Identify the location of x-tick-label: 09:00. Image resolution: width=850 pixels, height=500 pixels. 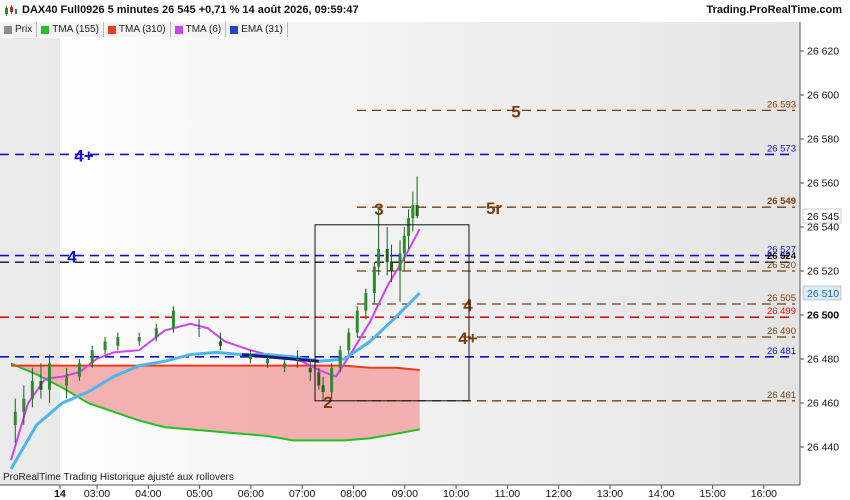
(405, 494).